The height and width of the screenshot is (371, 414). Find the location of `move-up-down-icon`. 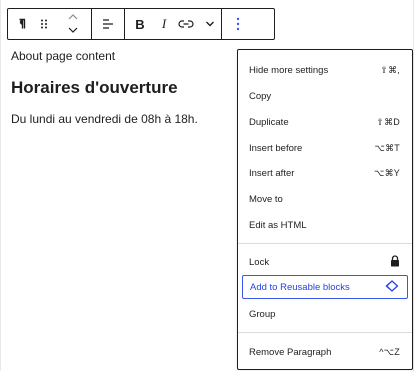

move-up-down-icon is located at coordinates (73, 24).